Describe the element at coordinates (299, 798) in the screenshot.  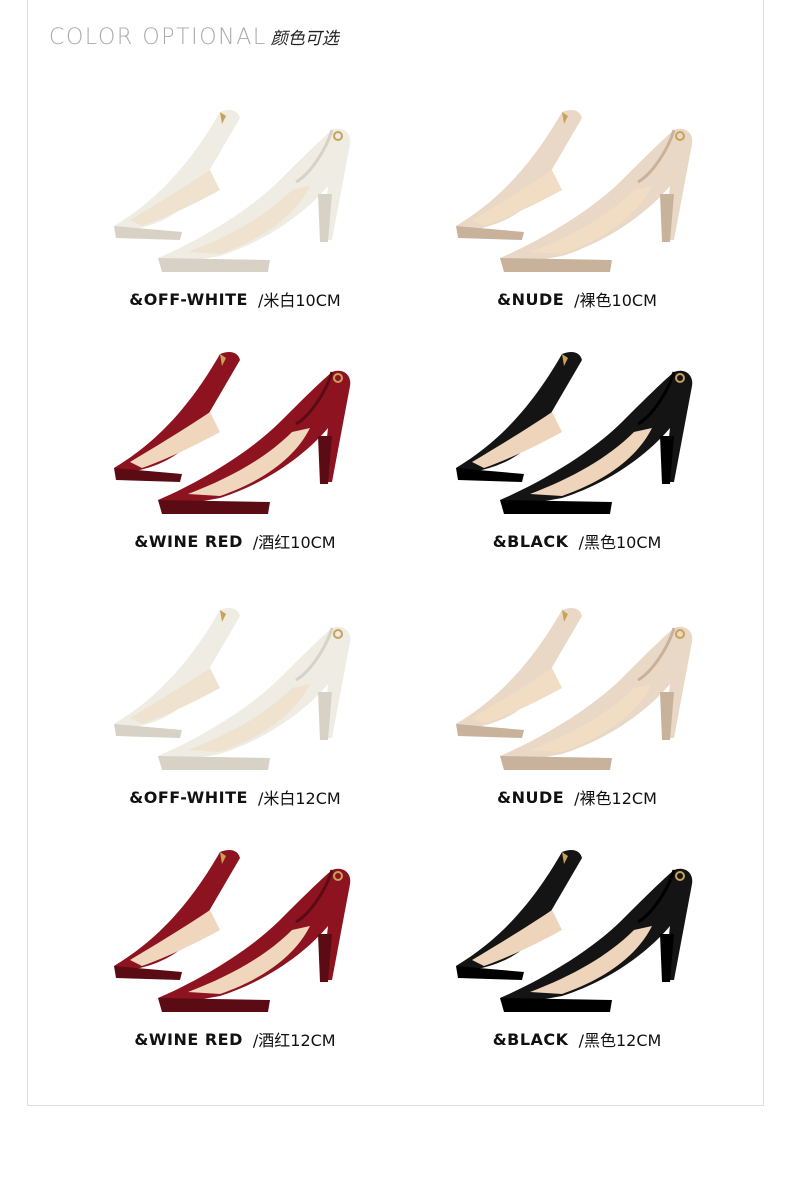
I see `product-color-desc: /米白12CM` at that location.